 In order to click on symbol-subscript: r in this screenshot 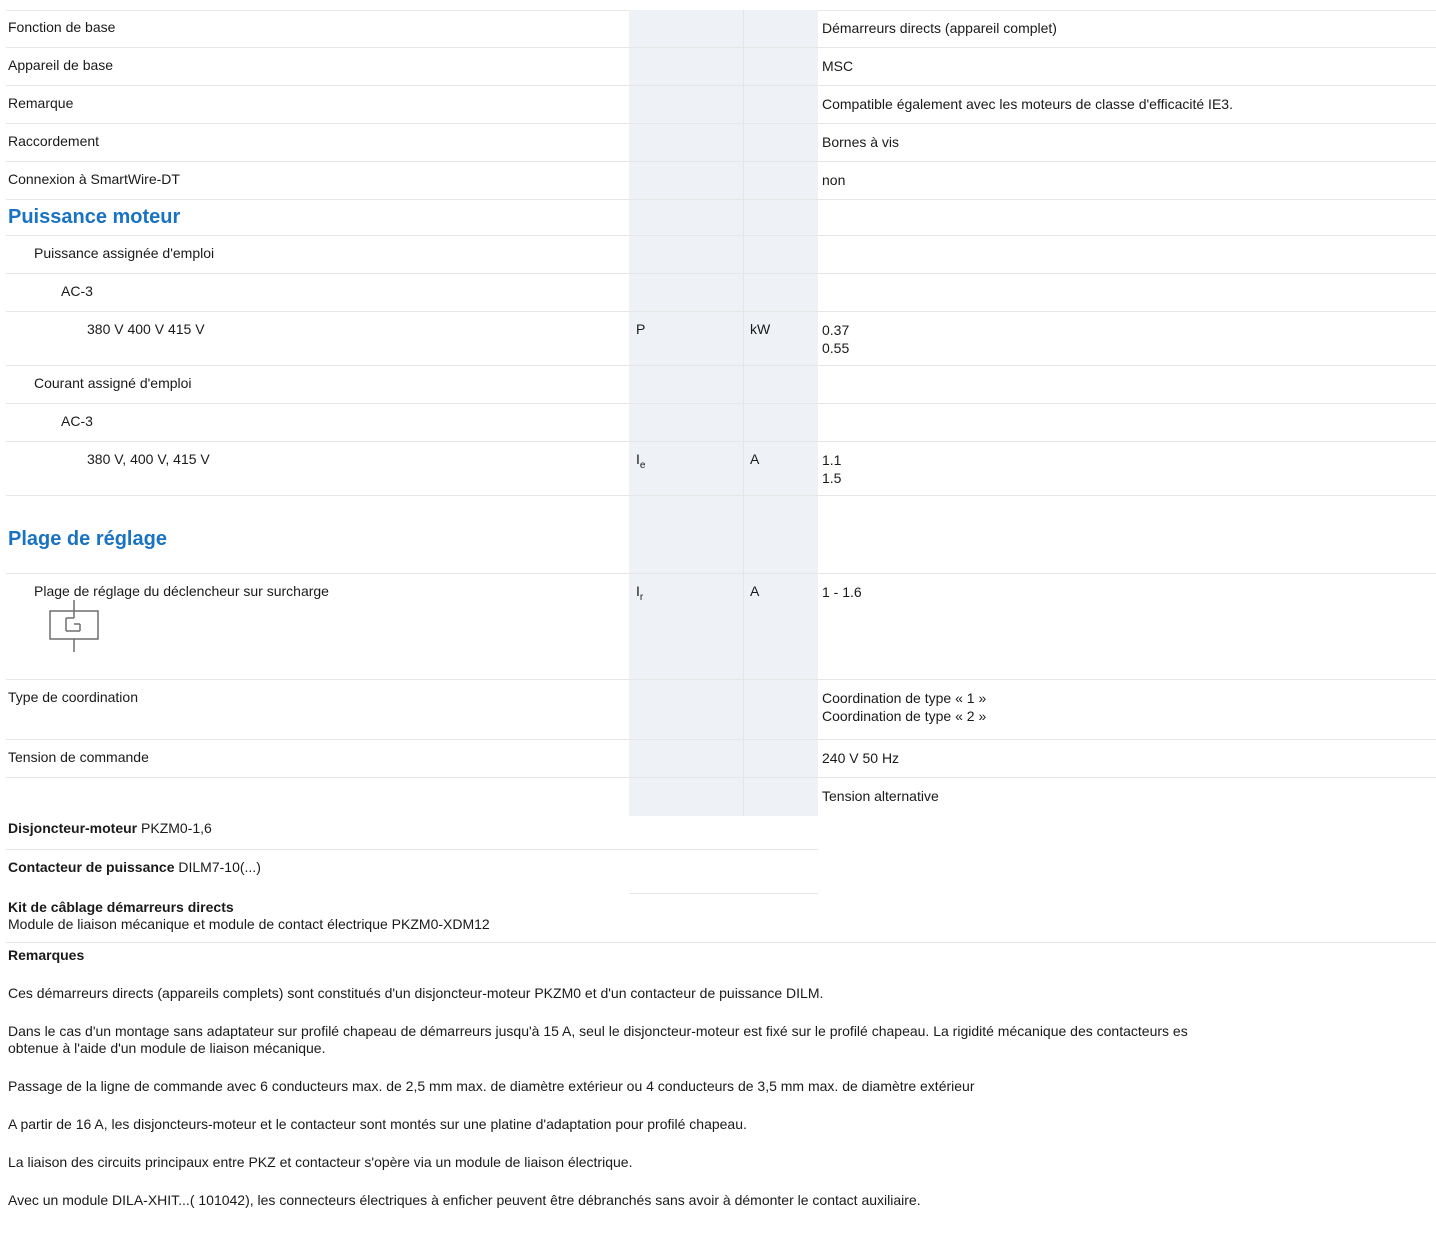, I will do `click(641, 597)`.